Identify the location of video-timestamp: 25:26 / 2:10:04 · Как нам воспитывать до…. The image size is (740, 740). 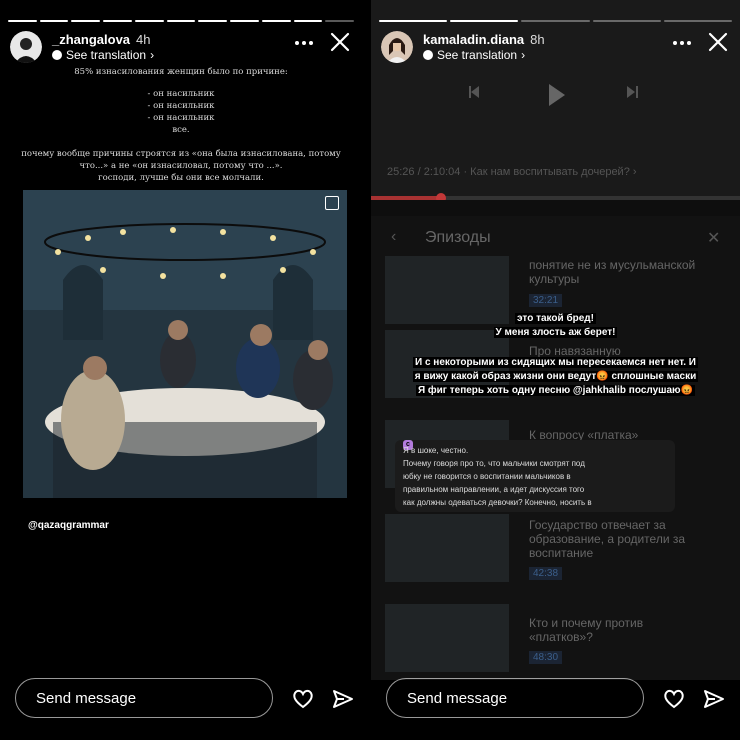
(512, 172).